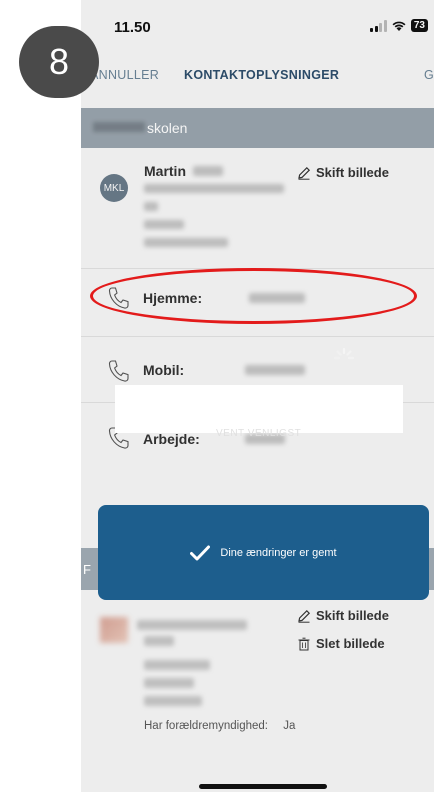  Describe the element at coordinates (263, 786) in the screenshot. I see `home-indicator` at that location.